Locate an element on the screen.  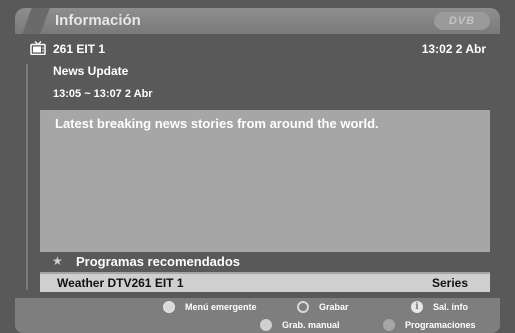
channel-name: 261 EIT 1 is located at coordinates (79, 49).